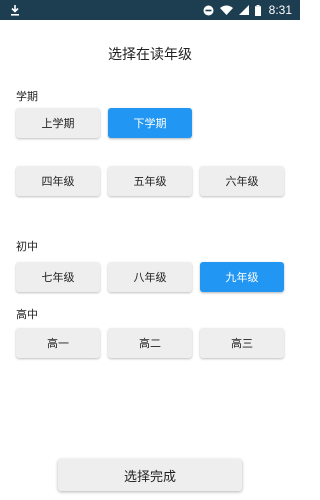  Describe the element at coordinates (150, 123) in the screenshot. I see `second-semester-button: 下学期` at that location.